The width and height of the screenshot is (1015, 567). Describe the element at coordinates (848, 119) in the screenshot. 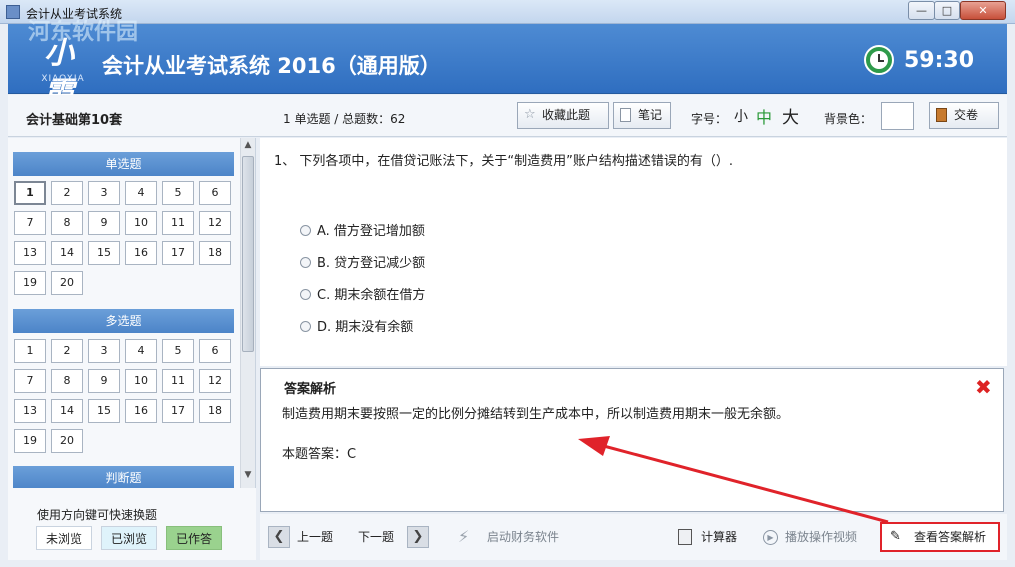

I see `background-color-label: 背景色：` at that location.